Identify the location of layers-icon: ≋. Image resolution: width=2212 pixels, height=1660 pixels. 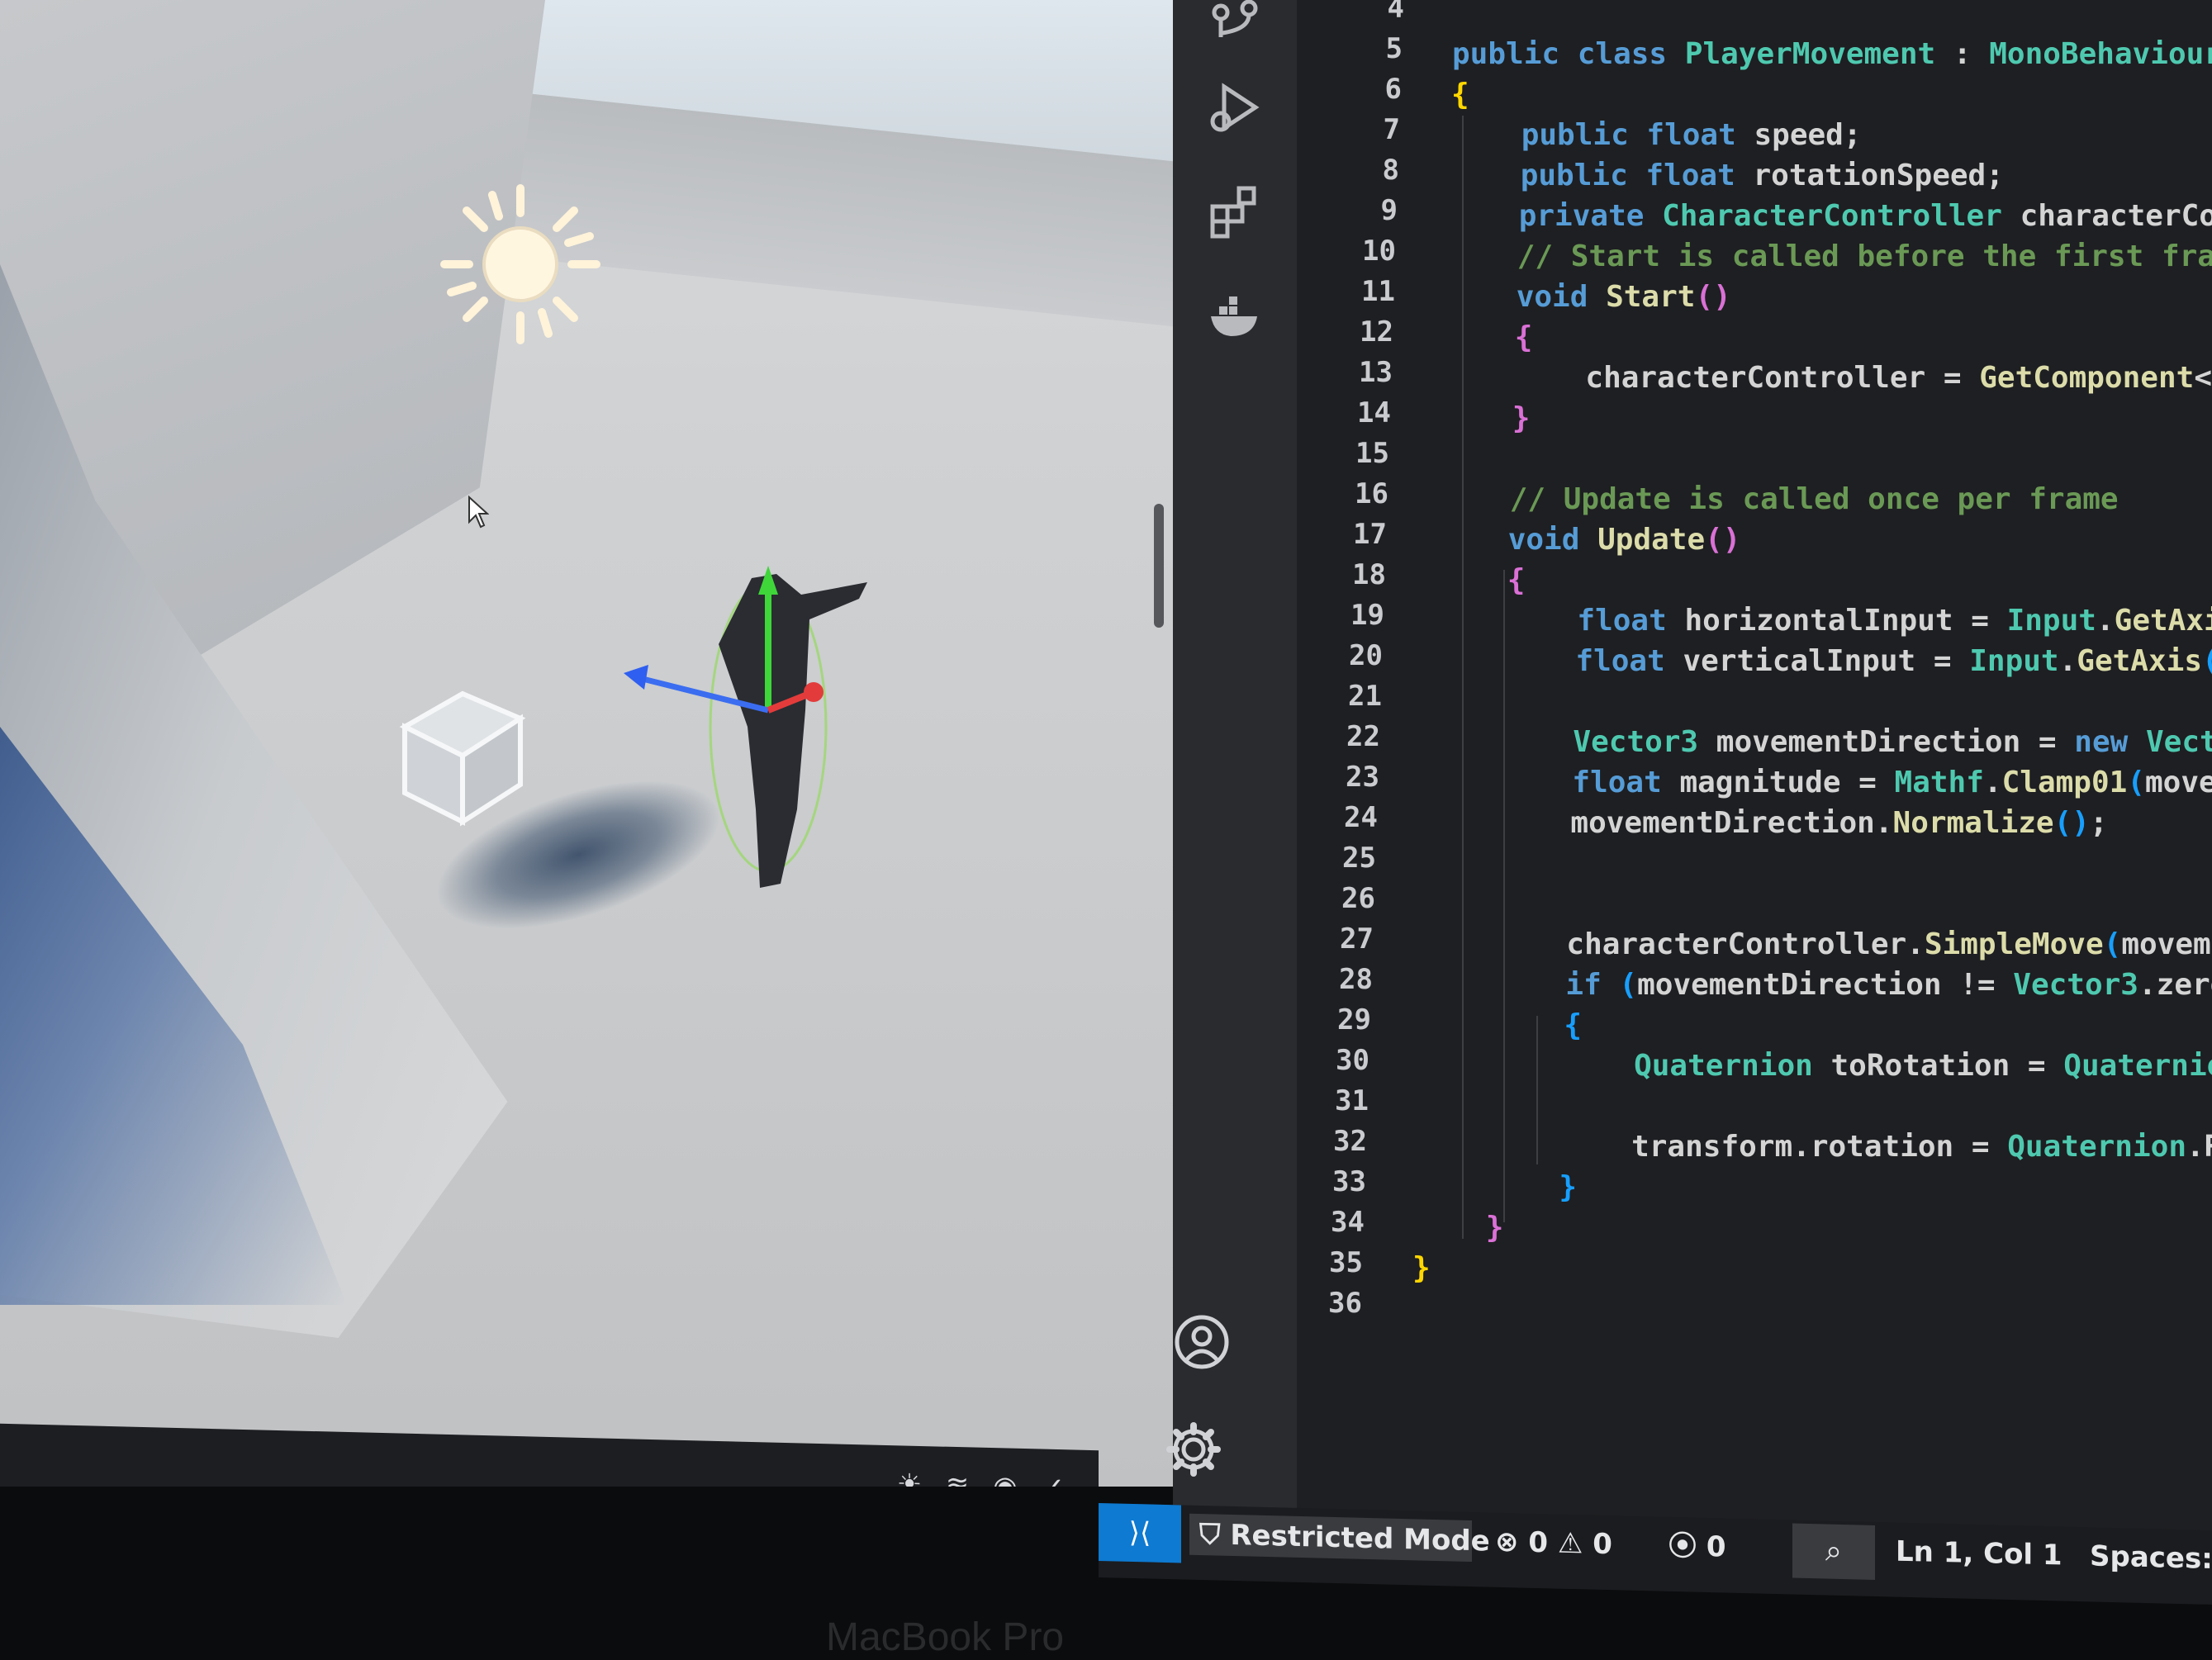
(957, 1478).